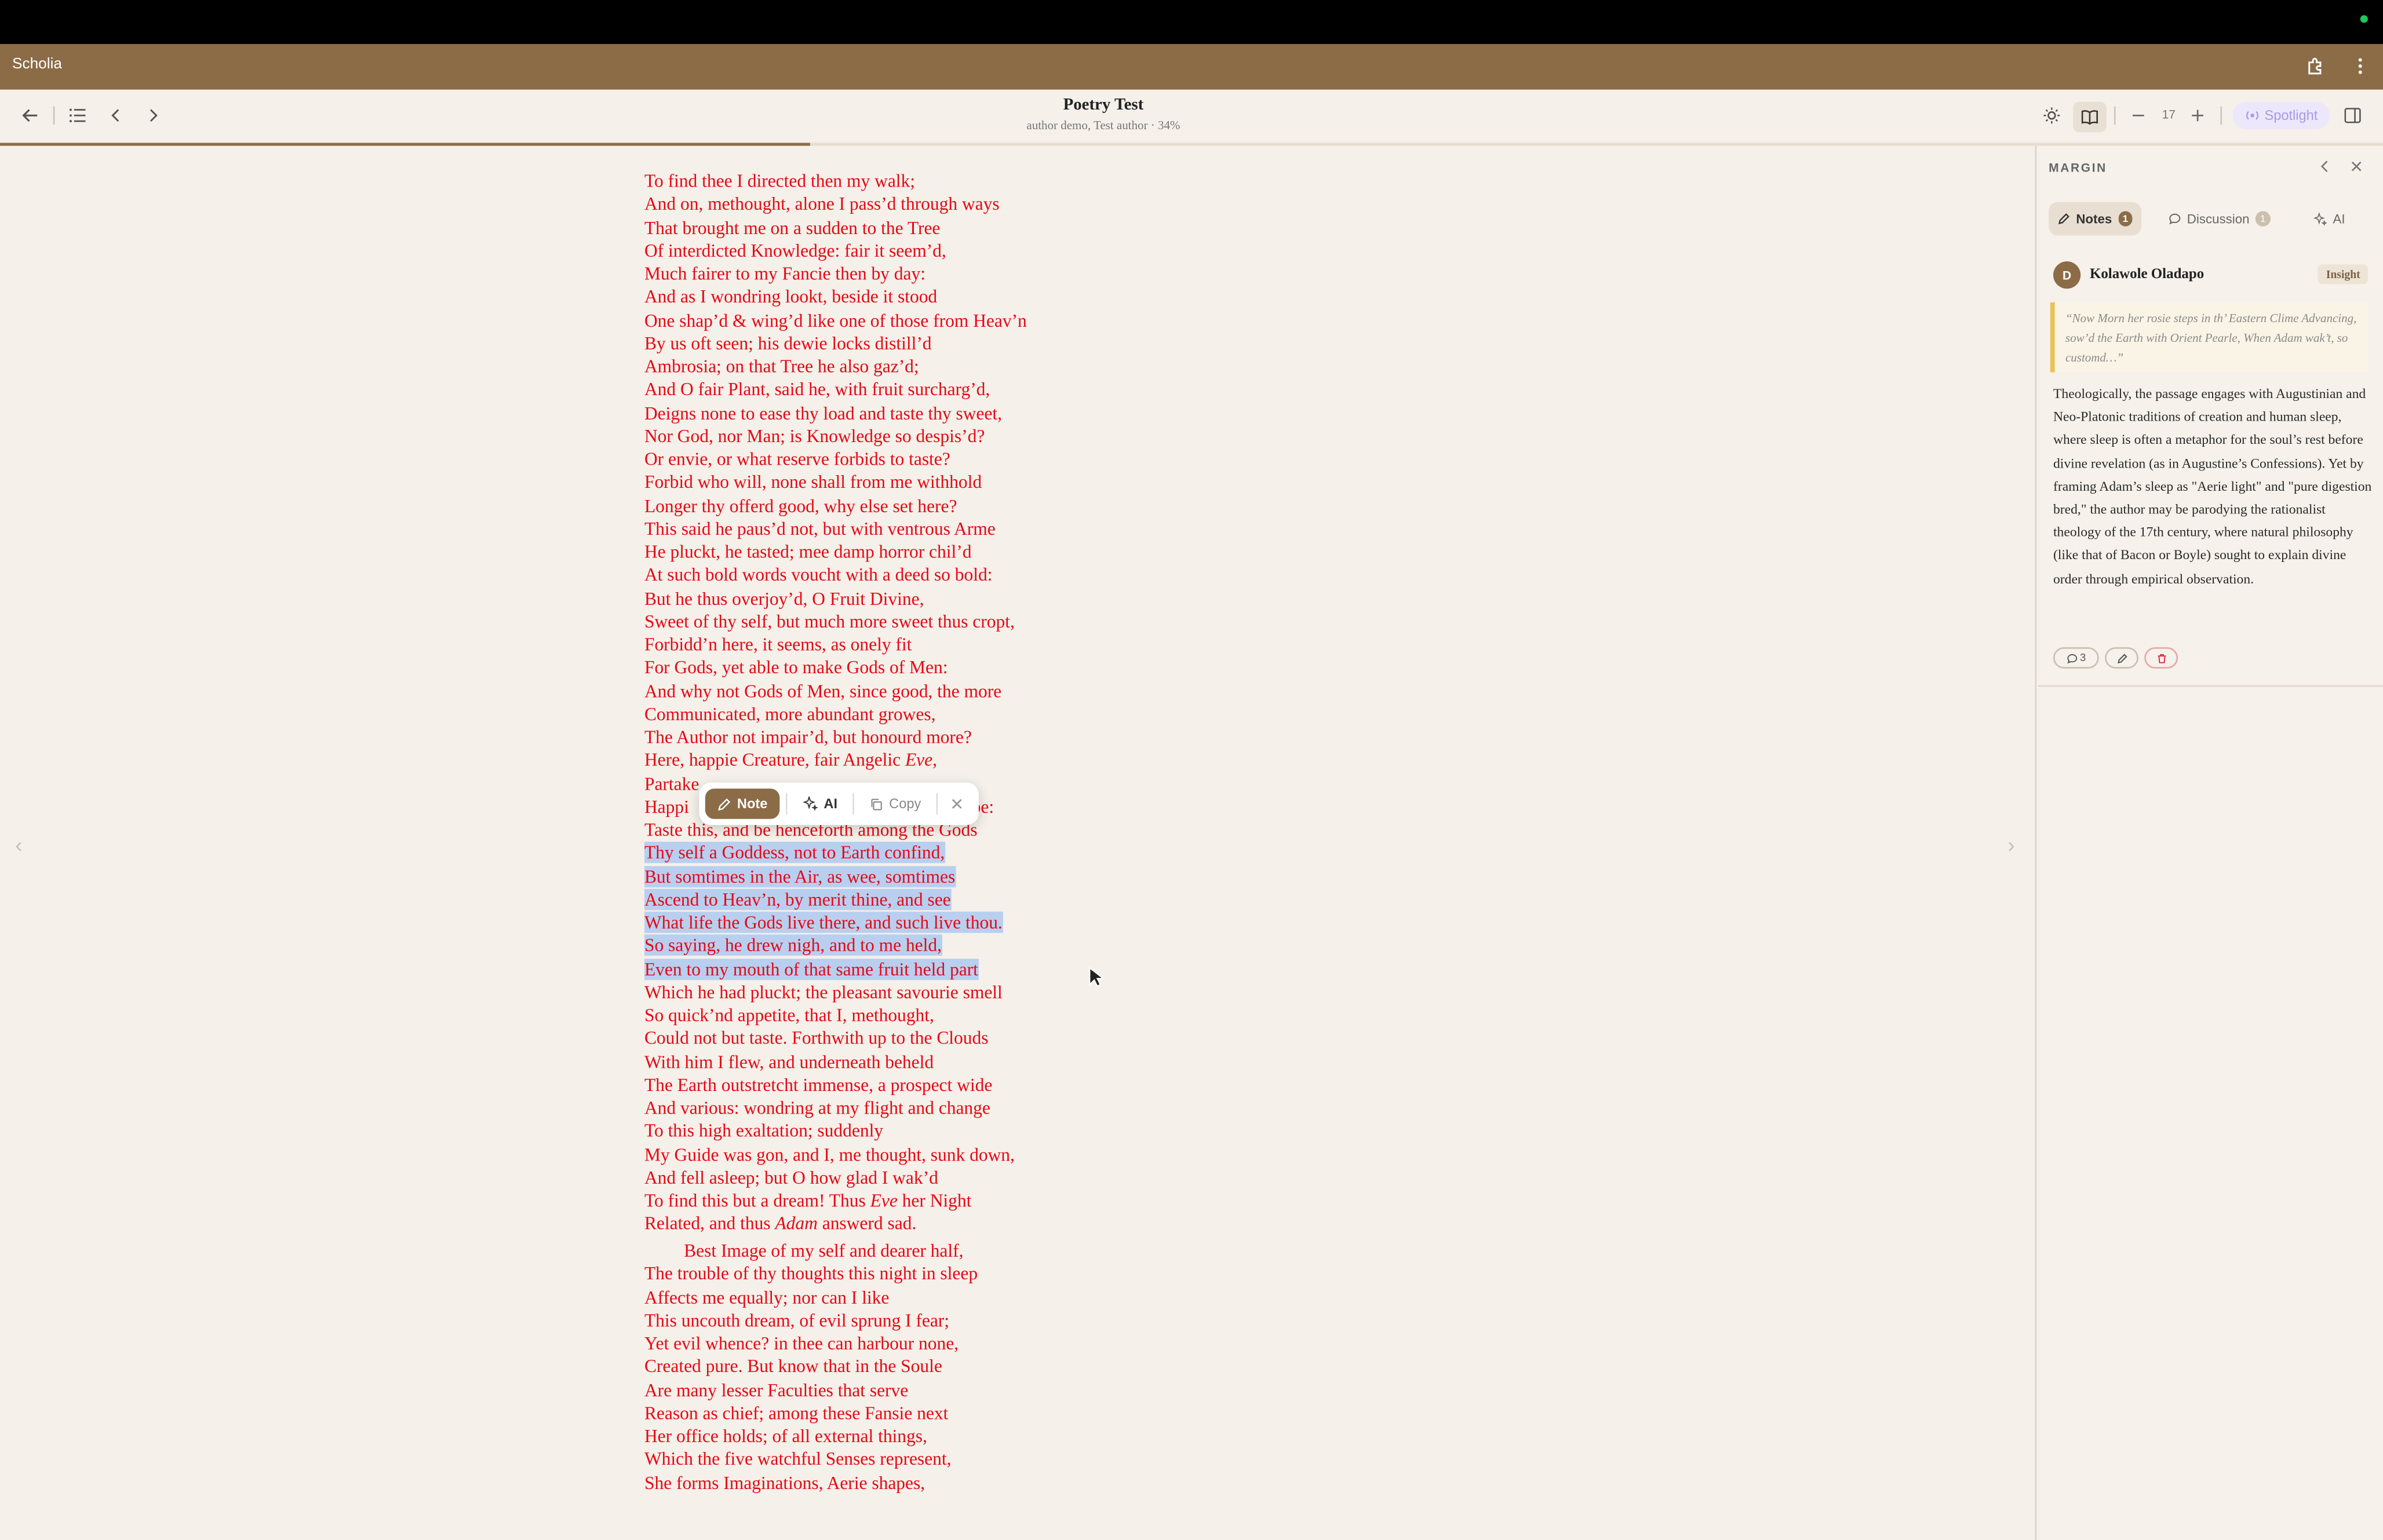 Image resolution: width=2383 pixels, height=1540 pixels. Describe the element at coordinates (2071, 658) in the screenshot. I see `chat-bubble-icon` at that location.